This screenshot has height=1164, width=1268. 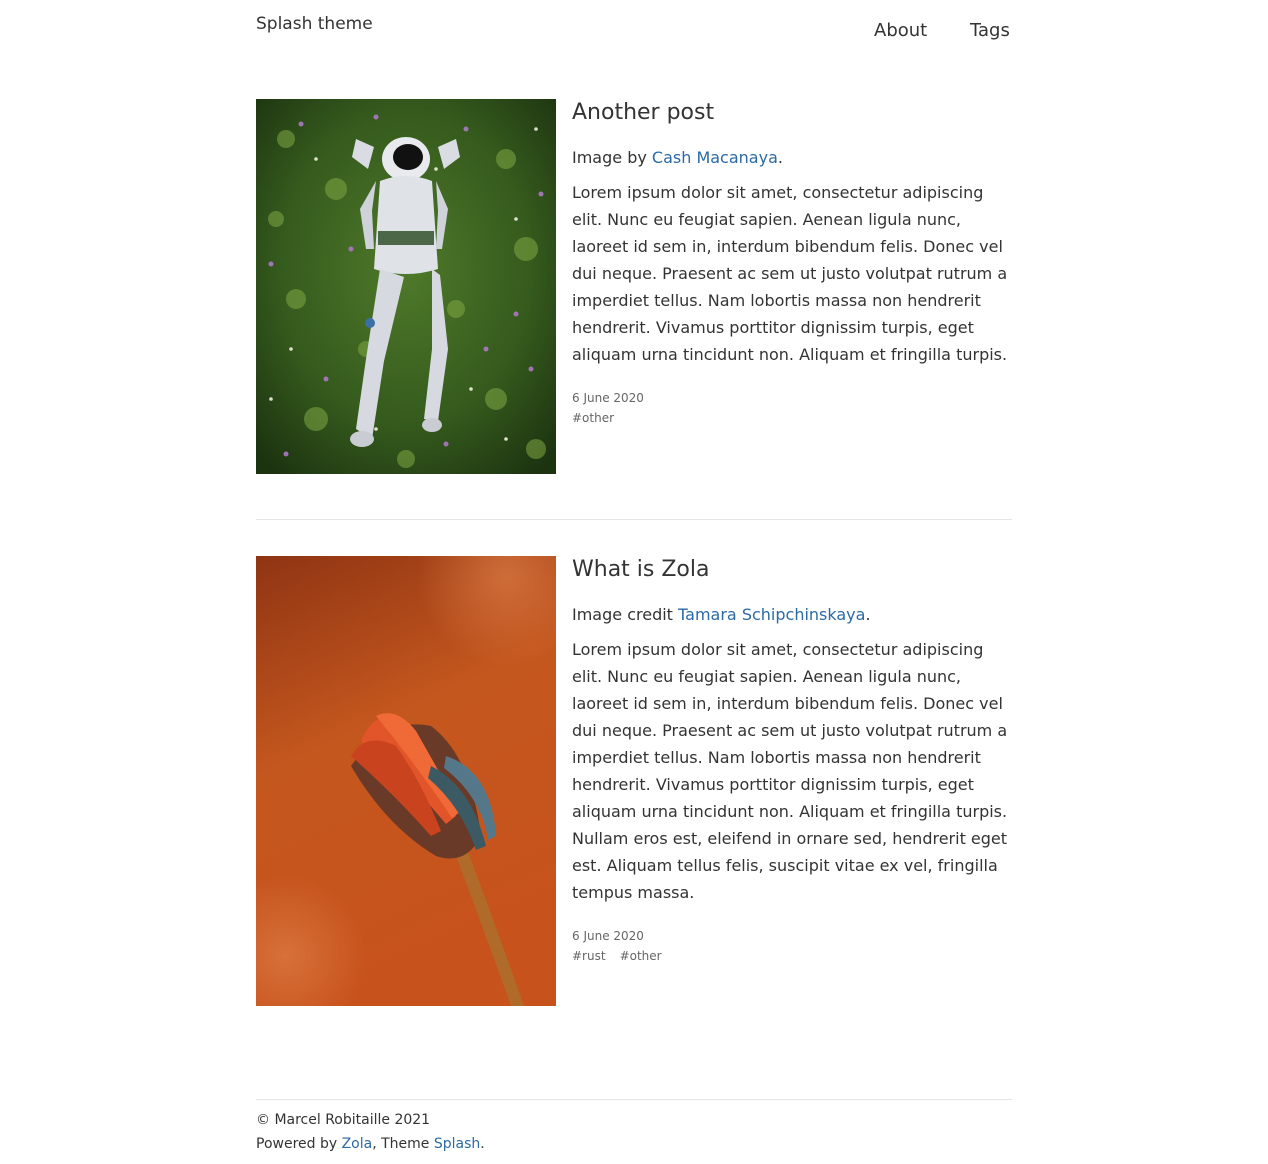 I want to click on astronaut-image, so click(x=406, y=286).